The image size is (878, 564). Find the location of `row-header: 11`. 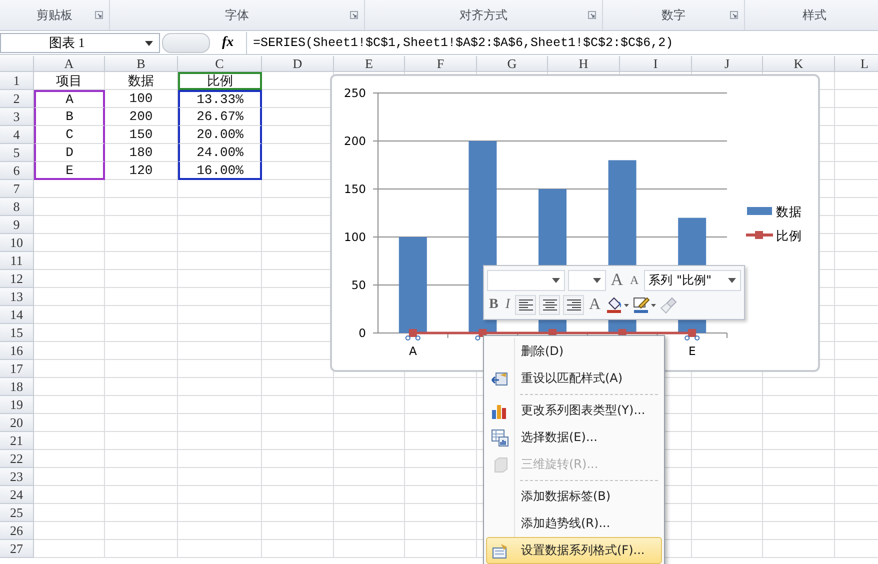

row-header: 11 is located at coordinates (17, 261).